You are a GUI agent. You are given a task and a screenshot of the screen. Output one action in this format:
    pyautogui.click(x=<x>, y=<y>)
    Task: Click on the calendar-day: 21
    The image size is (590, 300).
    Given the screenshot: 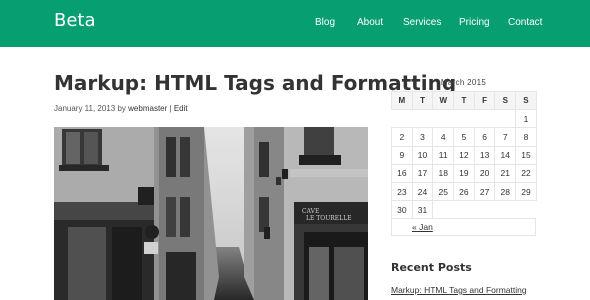 What is the action you would take?
    pyautogui.click(x=505, y=173)
    